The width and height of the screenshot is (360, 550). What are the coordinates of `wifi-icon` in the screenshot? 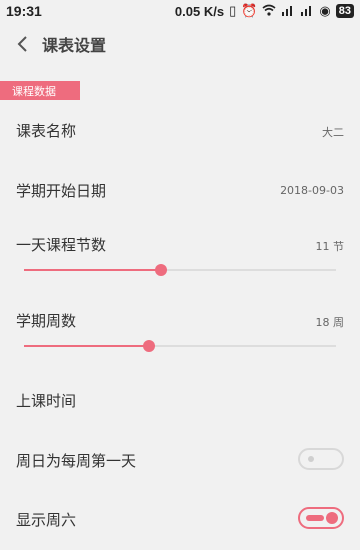 It's located at (269, 11).